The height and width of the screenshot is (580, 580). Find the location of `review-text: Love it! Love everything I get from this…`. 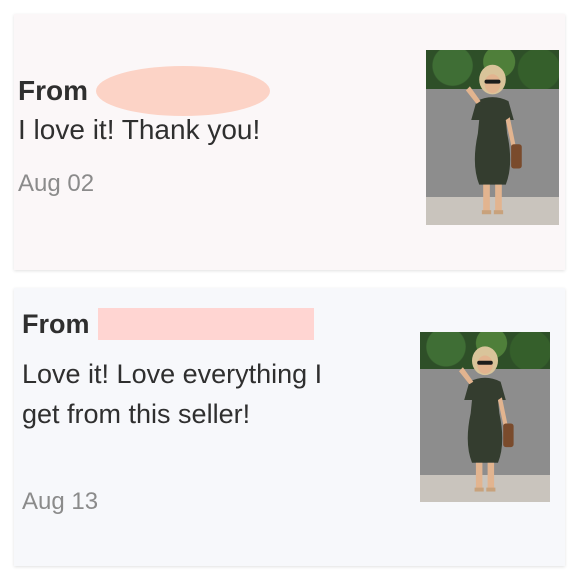

review-text: Love it! Love everything I get from this… is located at coordinates (172, 394).